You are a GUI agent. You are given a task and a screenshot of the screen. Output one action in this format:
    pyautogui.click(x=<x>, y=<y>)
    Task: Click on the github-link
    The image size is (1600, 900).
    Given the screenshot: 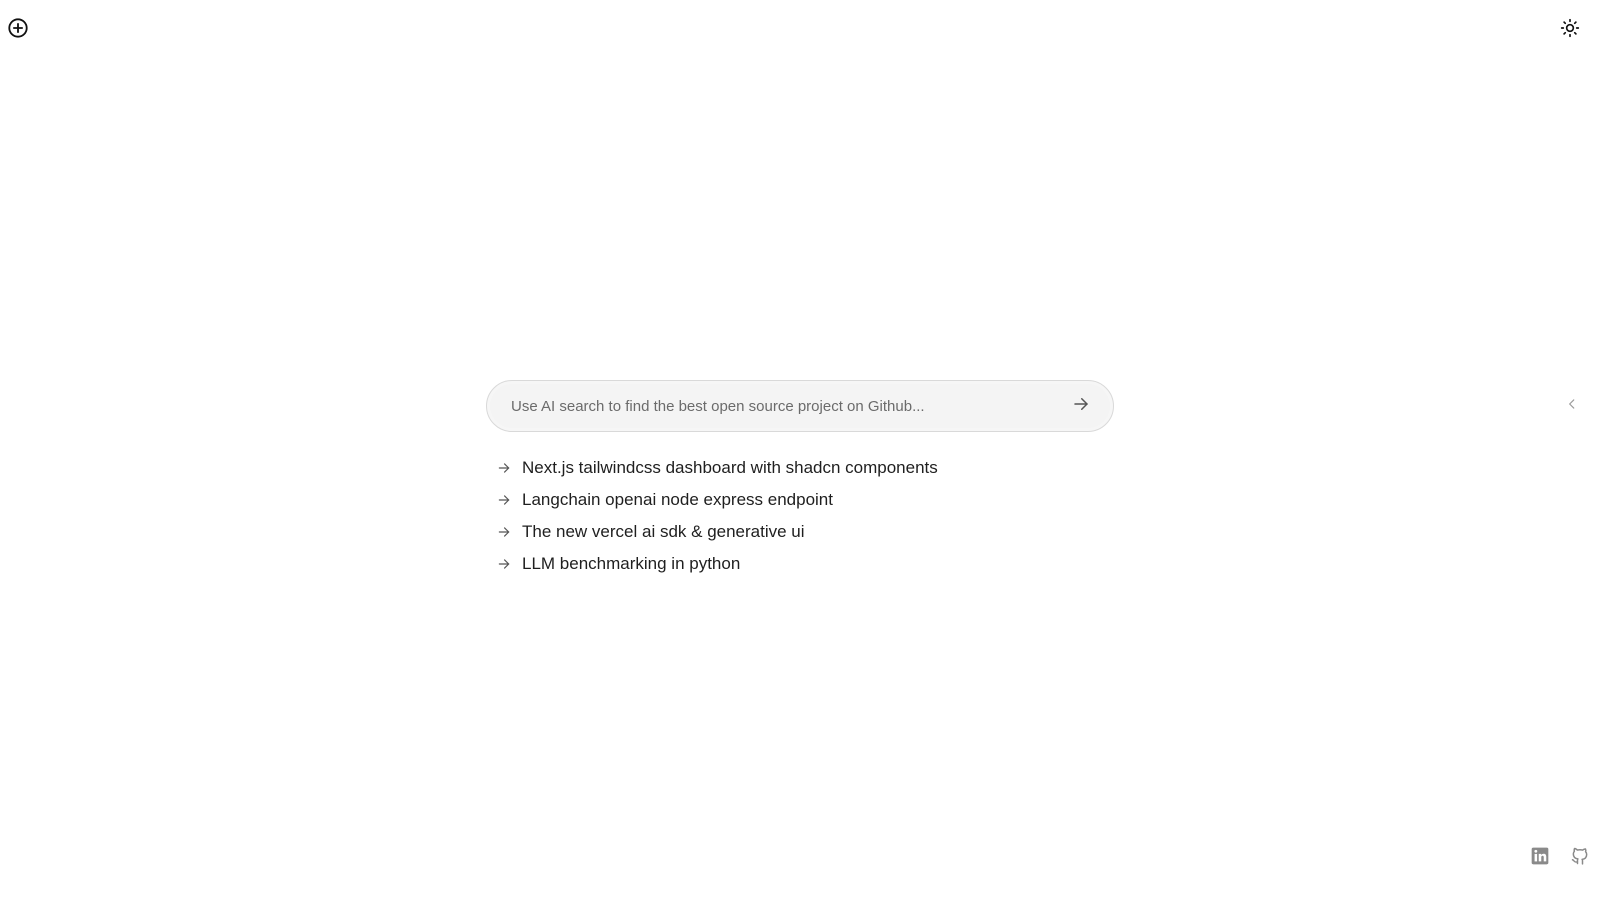 What is the action you would take?
    pyautogui.click(x=1580, y=856)
    